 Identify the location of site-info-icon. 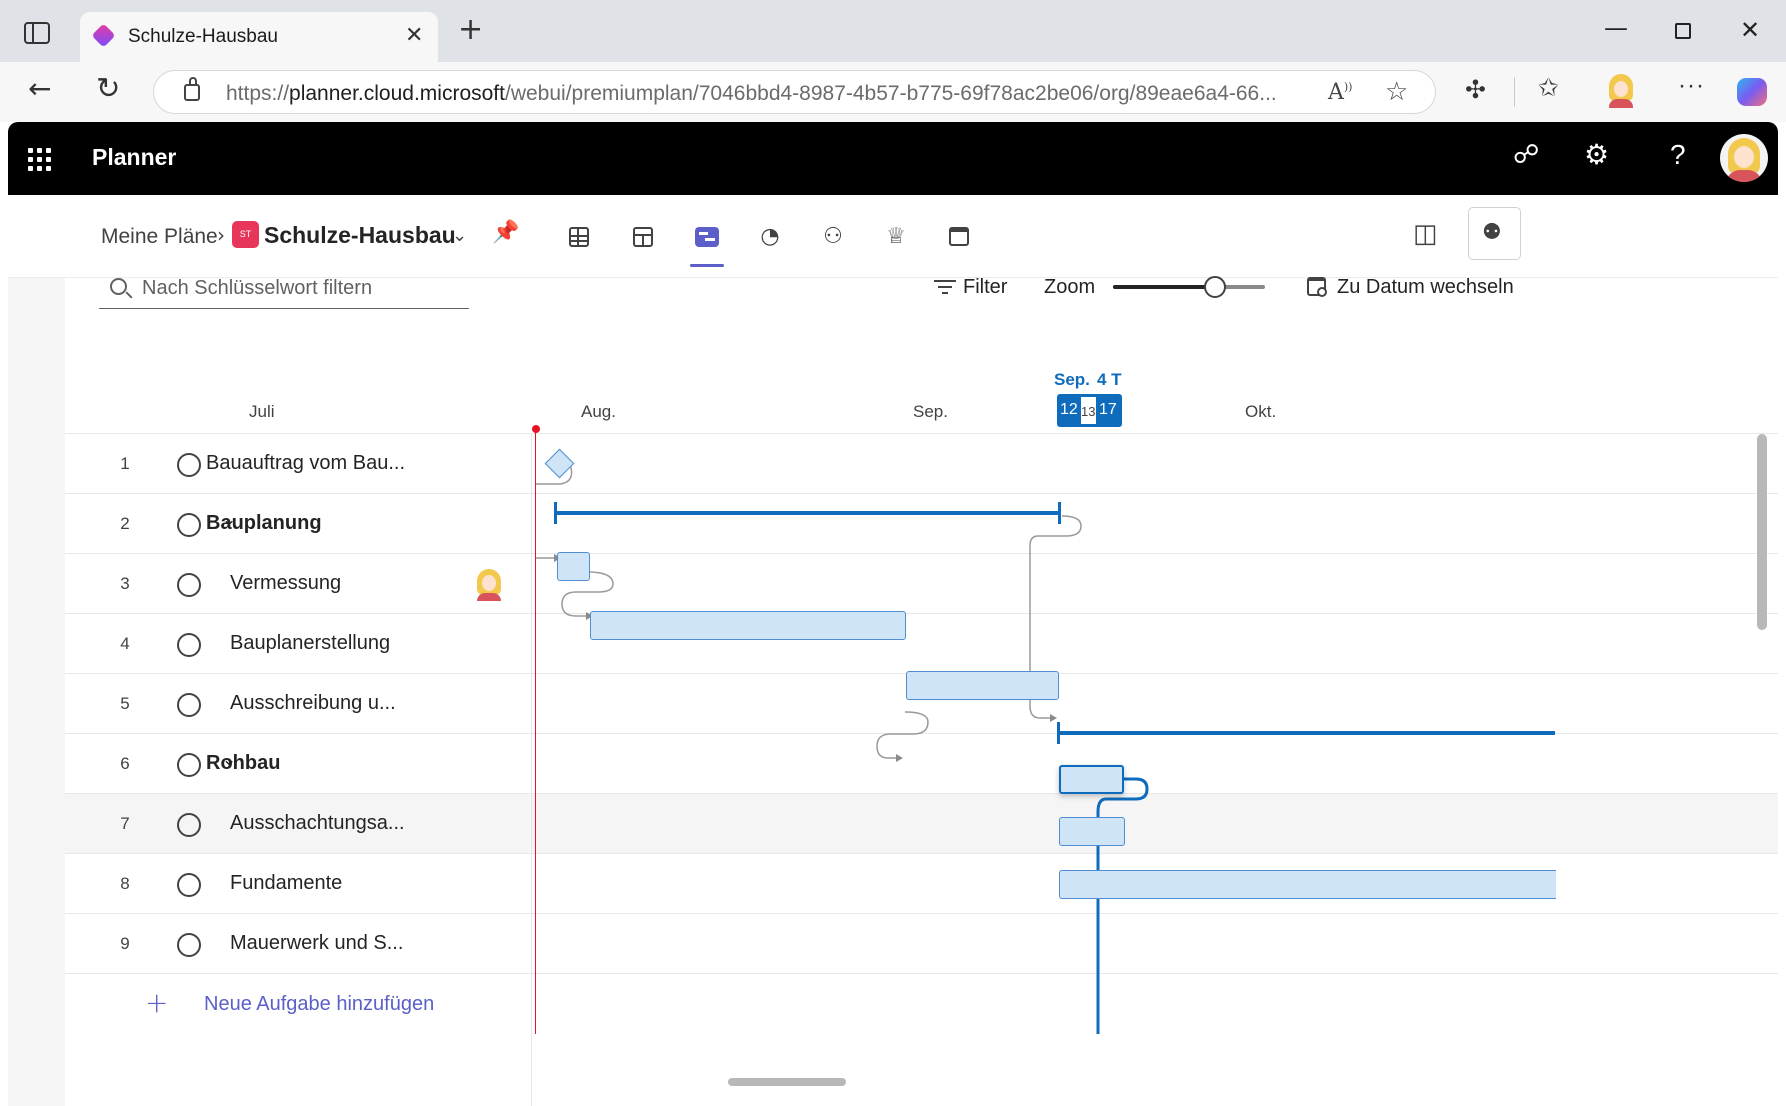
(192, 89).